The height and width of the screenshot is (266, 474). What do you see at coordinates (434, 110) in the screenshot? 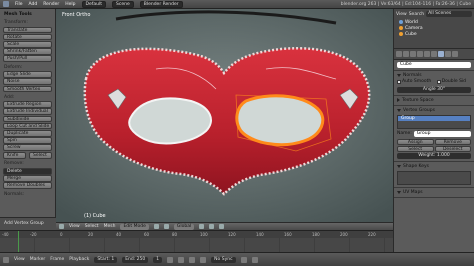
I see `vertex-groups-header: Vertex Groups` at bounding box center [434, 110].